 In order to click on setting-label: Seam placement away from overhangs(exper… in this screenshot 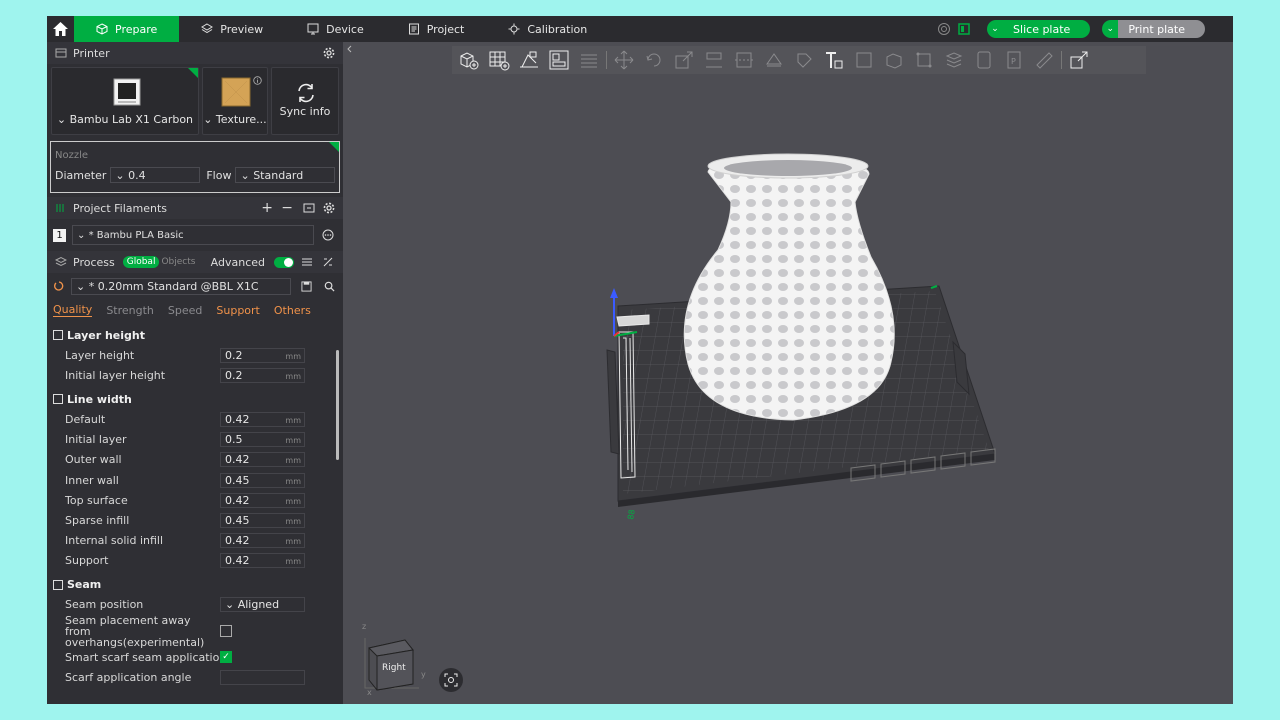, I will do `click(135, 631)`.